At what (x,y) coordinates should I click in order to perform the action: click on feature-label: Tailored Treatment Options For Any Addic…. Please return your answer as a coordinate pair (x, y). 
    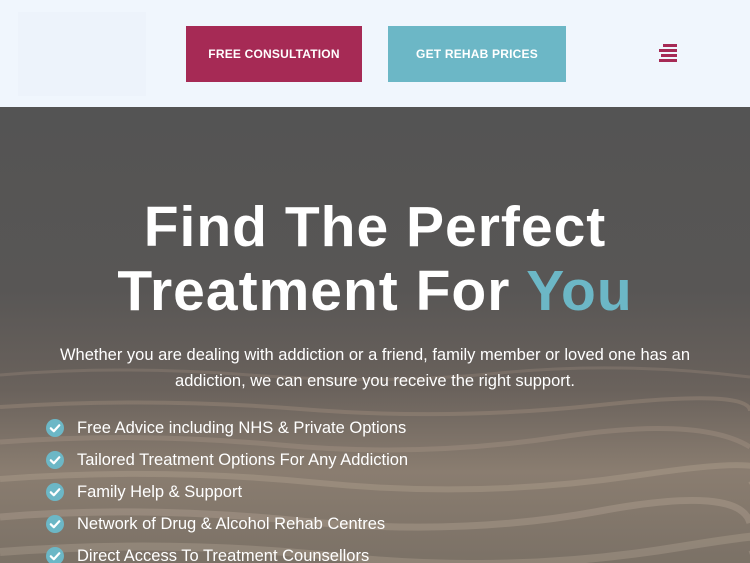
    Looking at the image, I should click on (243, 459).